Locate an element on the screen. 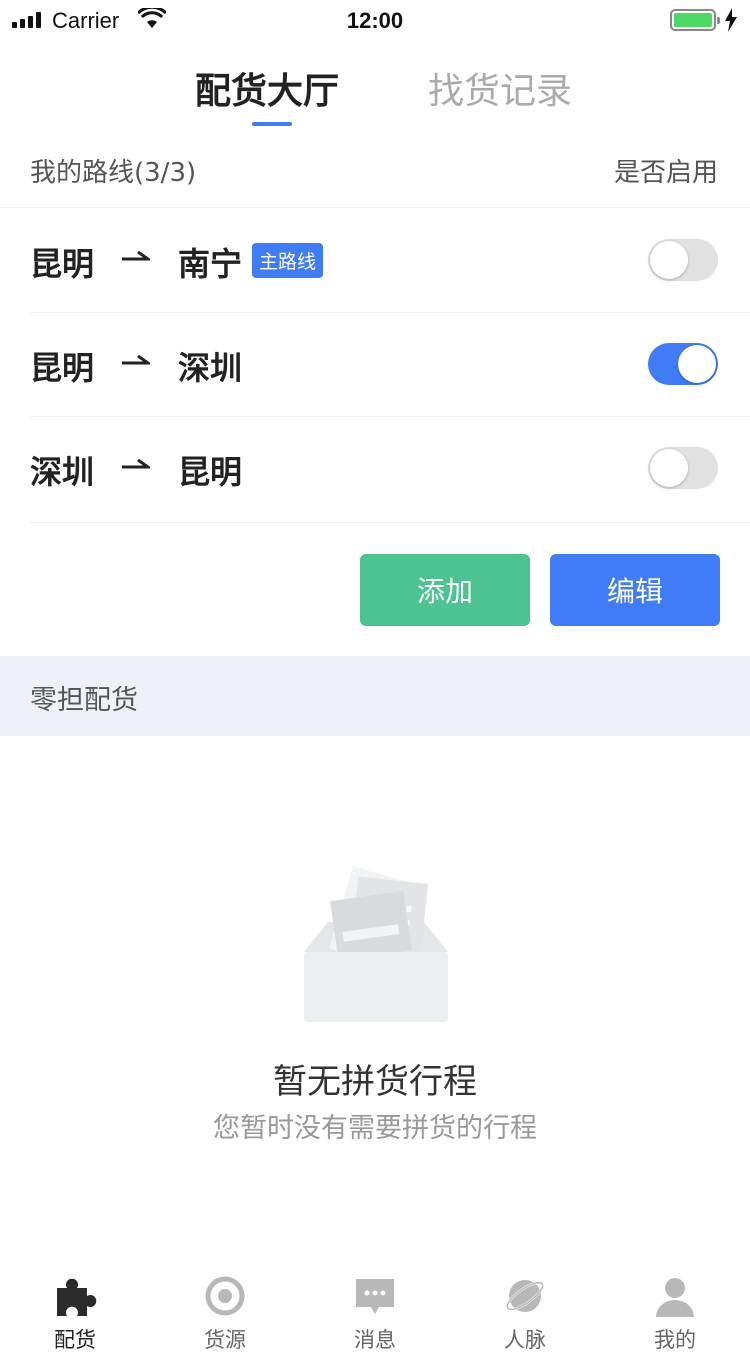 The width and height of the screenshot is (750, 1356). main-route-badge: 主路线 is located at coordinates (288, 260).